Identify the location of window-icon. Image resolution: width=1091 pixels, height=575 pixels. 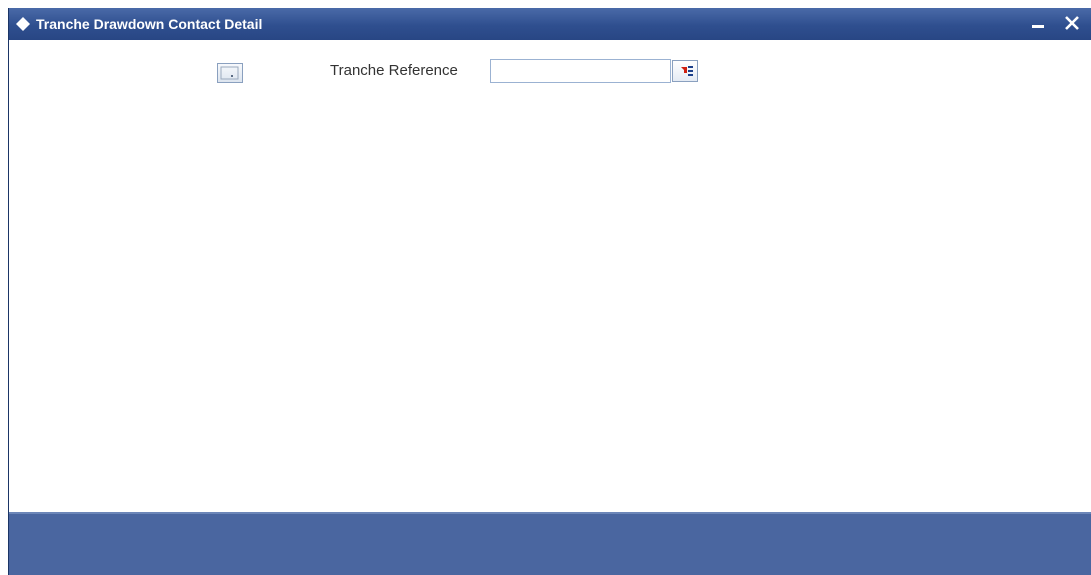
(229, 73).